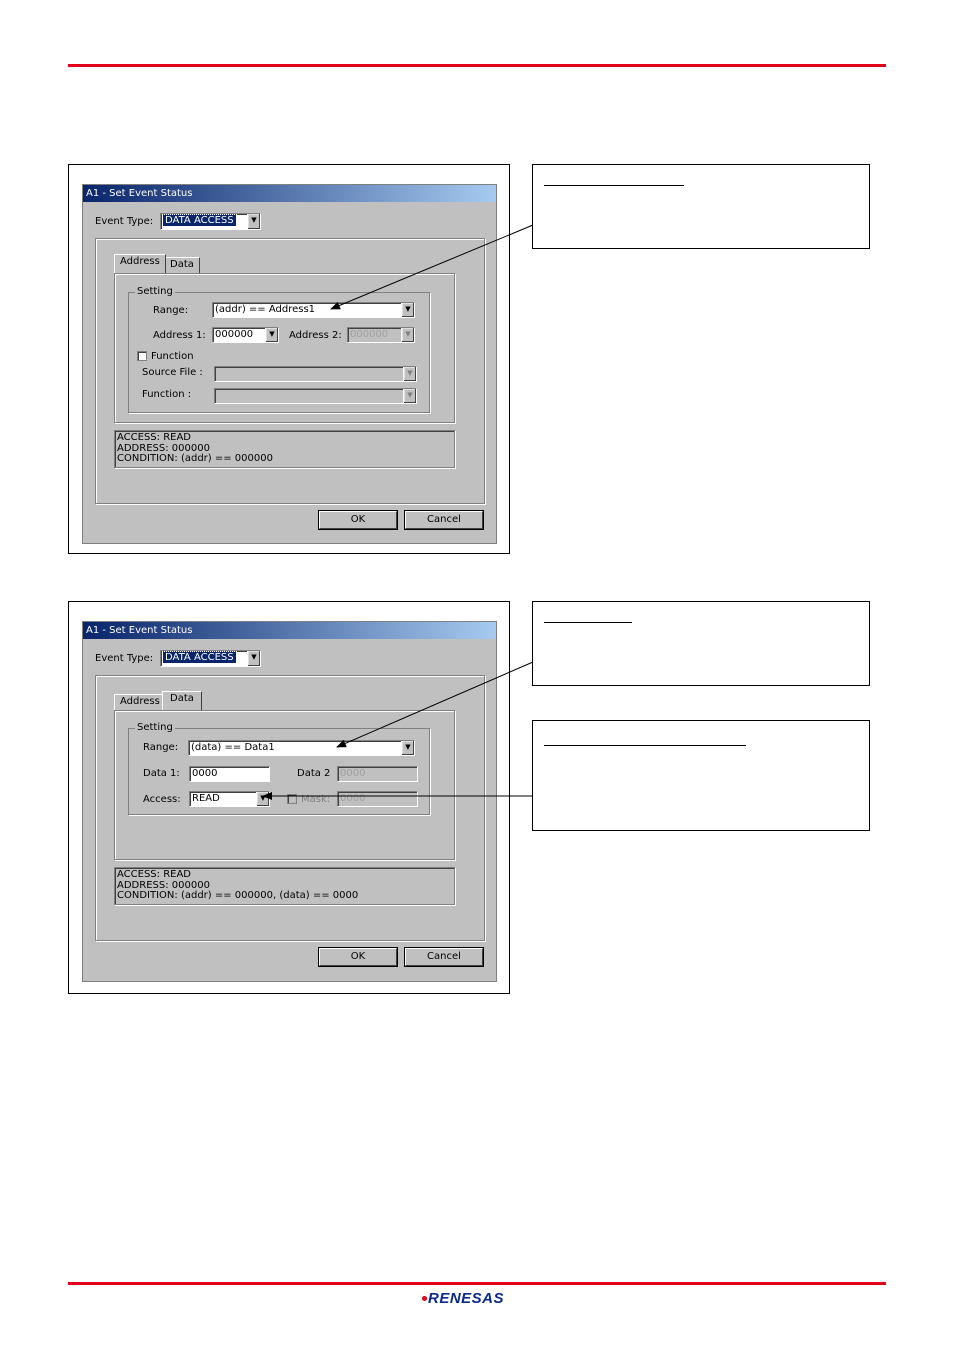  Describe the element at coordinates (182, 700) in the screenshot. I see `tab-data: Data` at that location.